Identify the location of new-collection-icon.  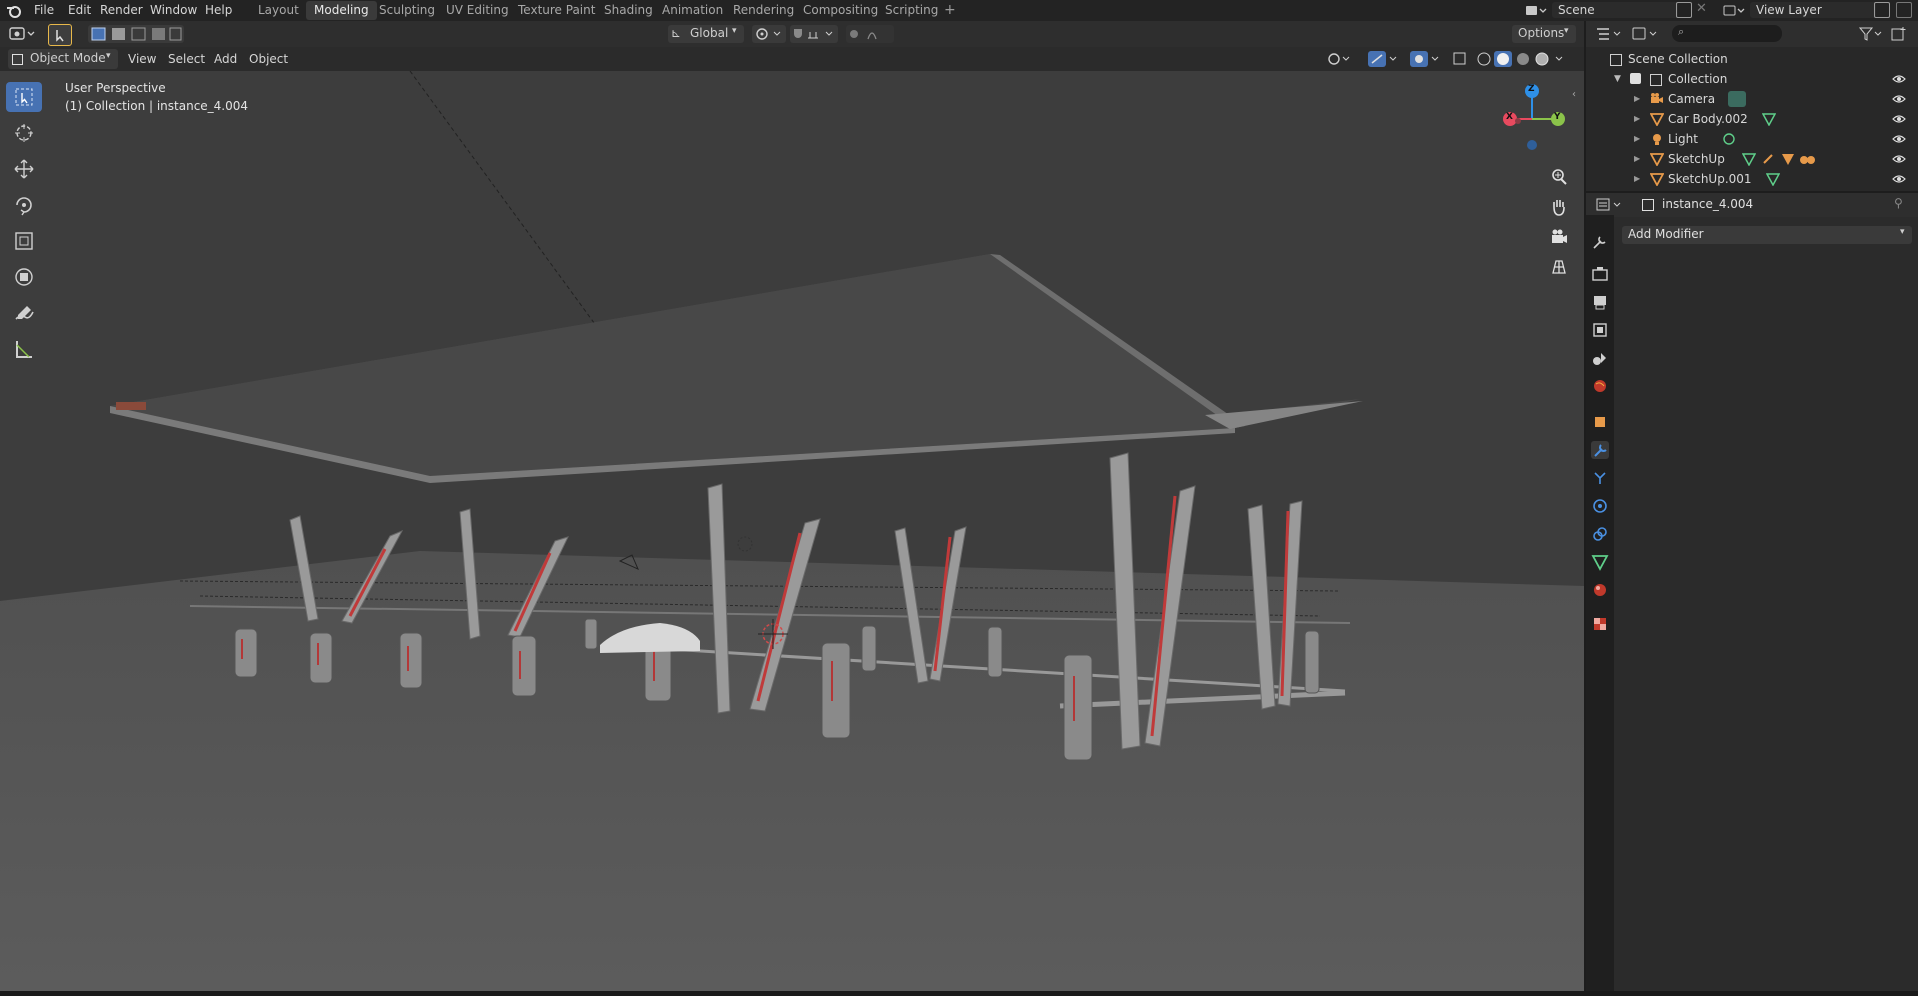
(1899, 34).